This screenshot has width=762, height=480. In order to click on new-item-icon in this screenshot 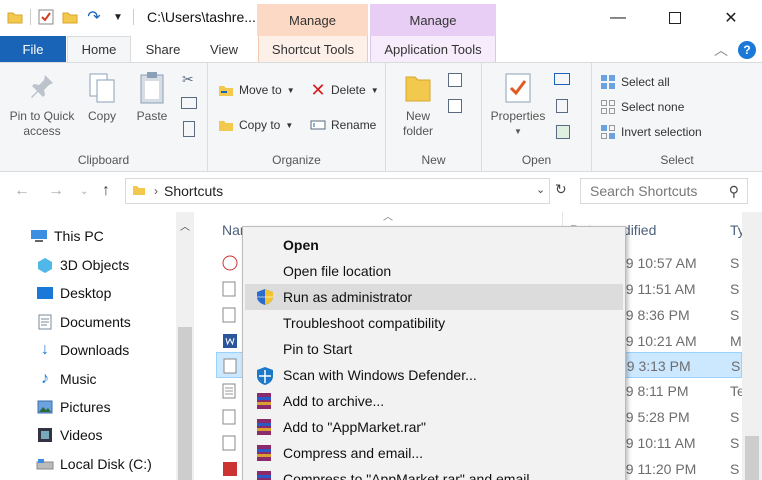, I will do `click(455, 80)`.